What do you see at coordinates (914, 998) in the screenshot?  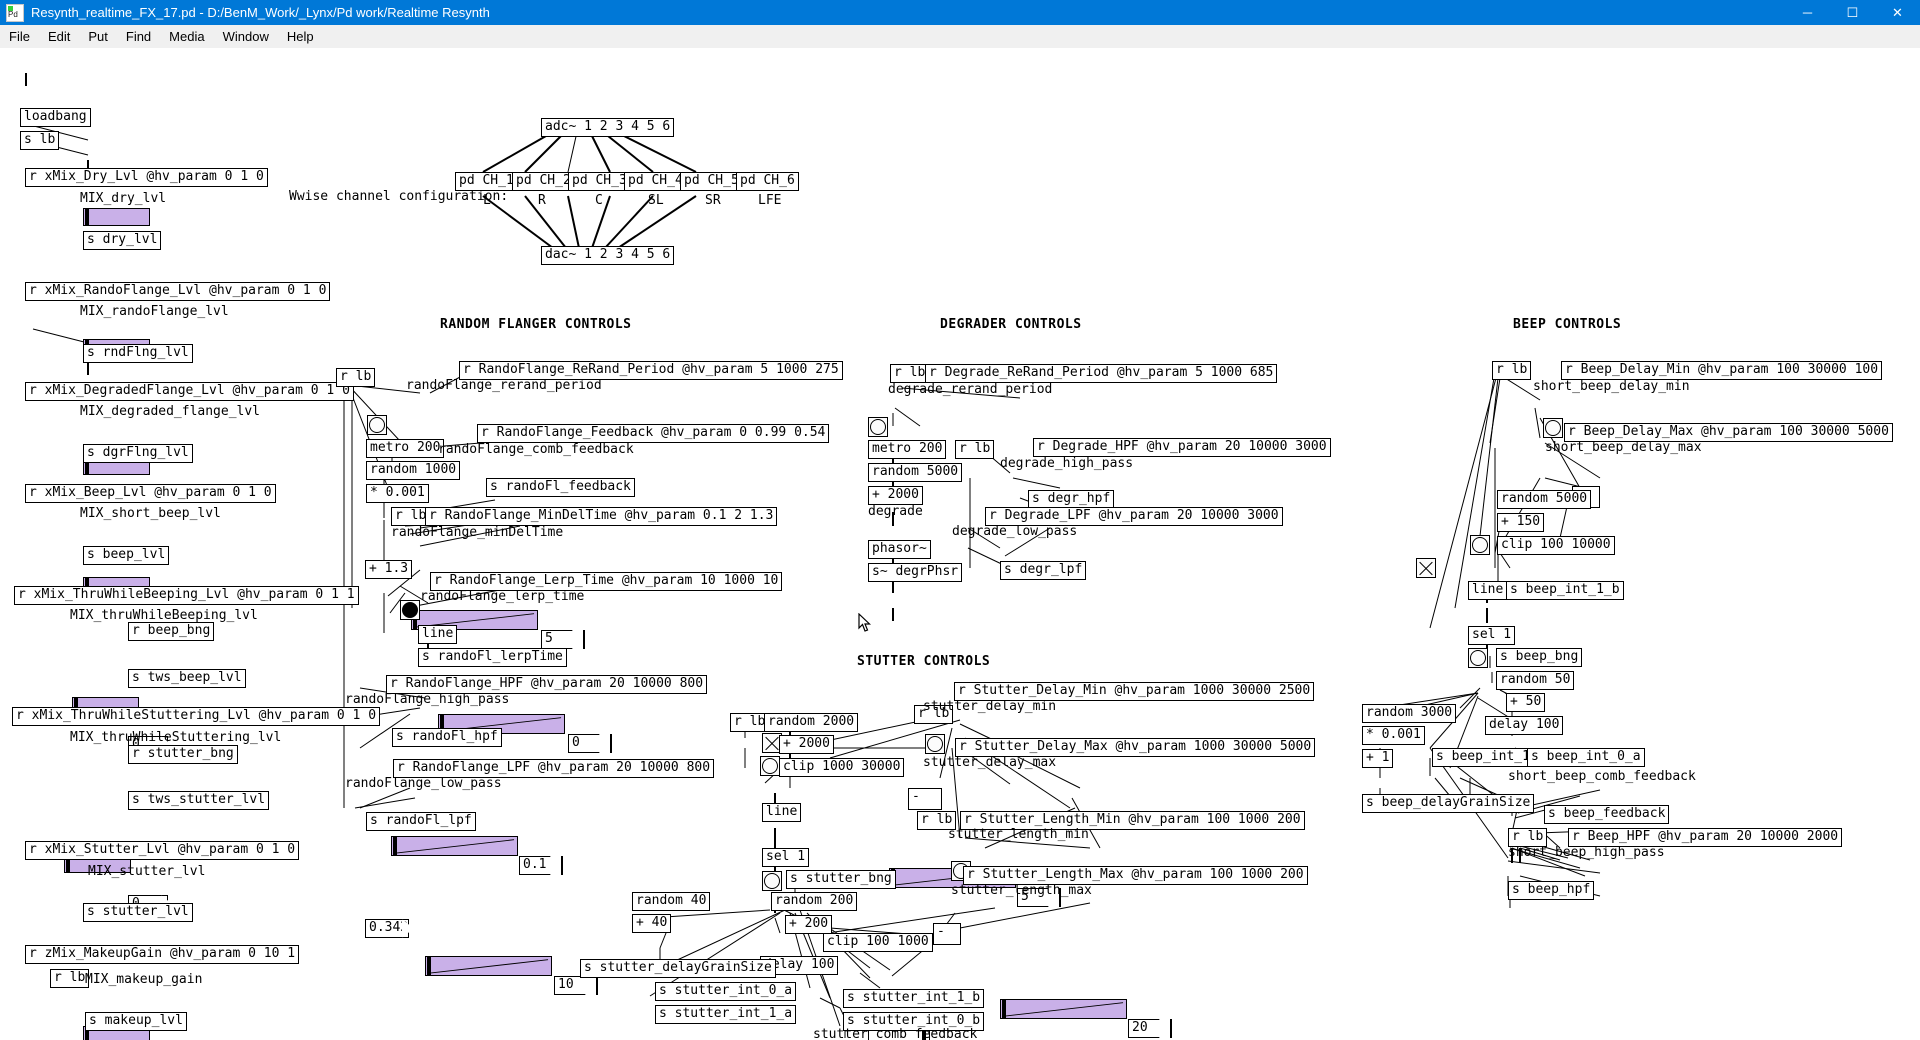 I see `send-stutter-int-1-b: s stutter_int_1_b` at bounding box center [914, 998].